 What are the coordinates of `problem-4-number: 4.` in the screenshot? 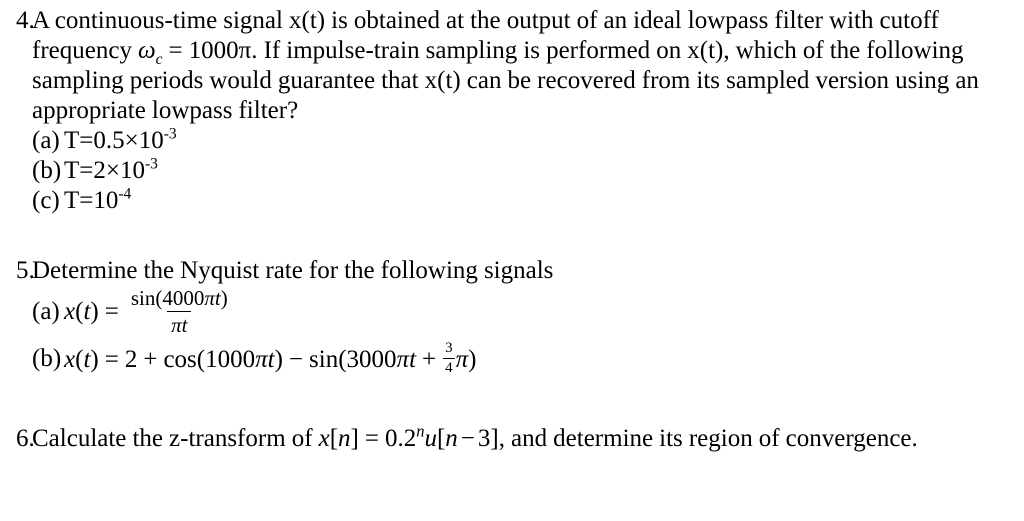 It's located at (25, 20).